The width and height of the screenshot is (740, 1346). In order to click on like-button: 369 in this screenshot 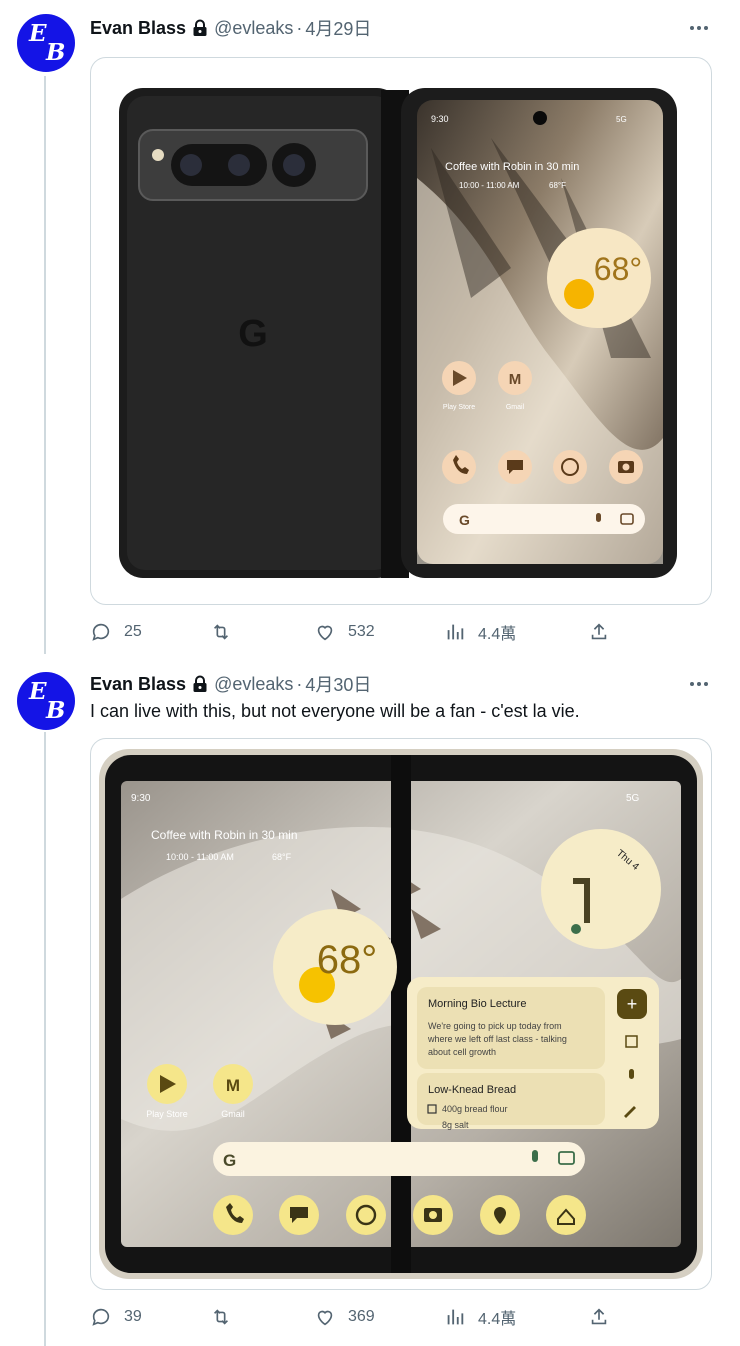, I will do `click(344, 1317)`.